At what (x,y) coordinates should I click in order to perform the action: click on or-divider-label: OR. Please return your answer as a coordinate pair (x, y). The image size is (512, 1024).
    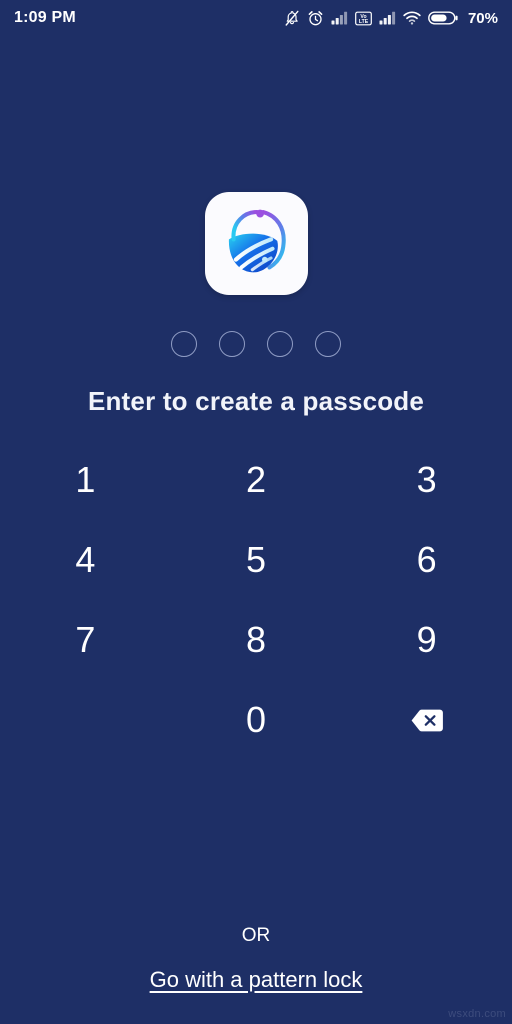
    Looking at the image, I should click on (256, 935).